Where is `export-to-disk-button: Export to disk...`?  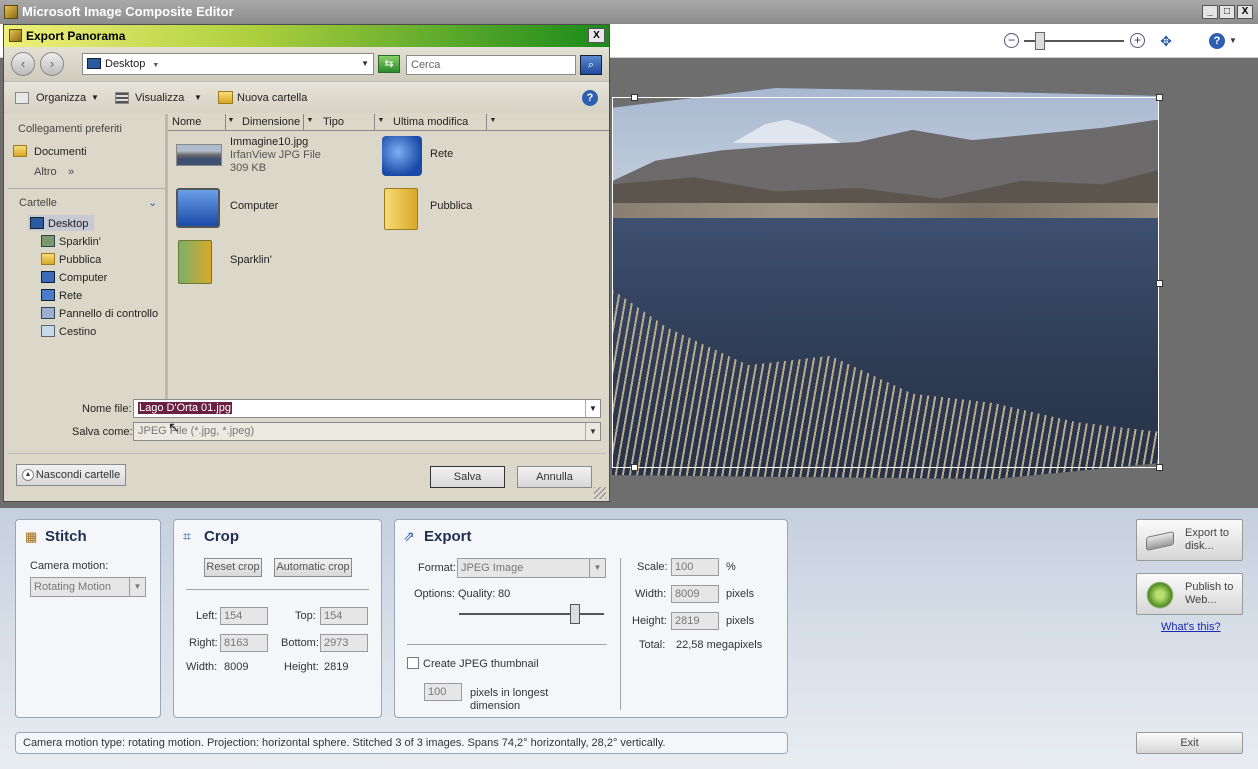 export-to-disk-button: Export to disk... is located at coordinates (1189, 540).